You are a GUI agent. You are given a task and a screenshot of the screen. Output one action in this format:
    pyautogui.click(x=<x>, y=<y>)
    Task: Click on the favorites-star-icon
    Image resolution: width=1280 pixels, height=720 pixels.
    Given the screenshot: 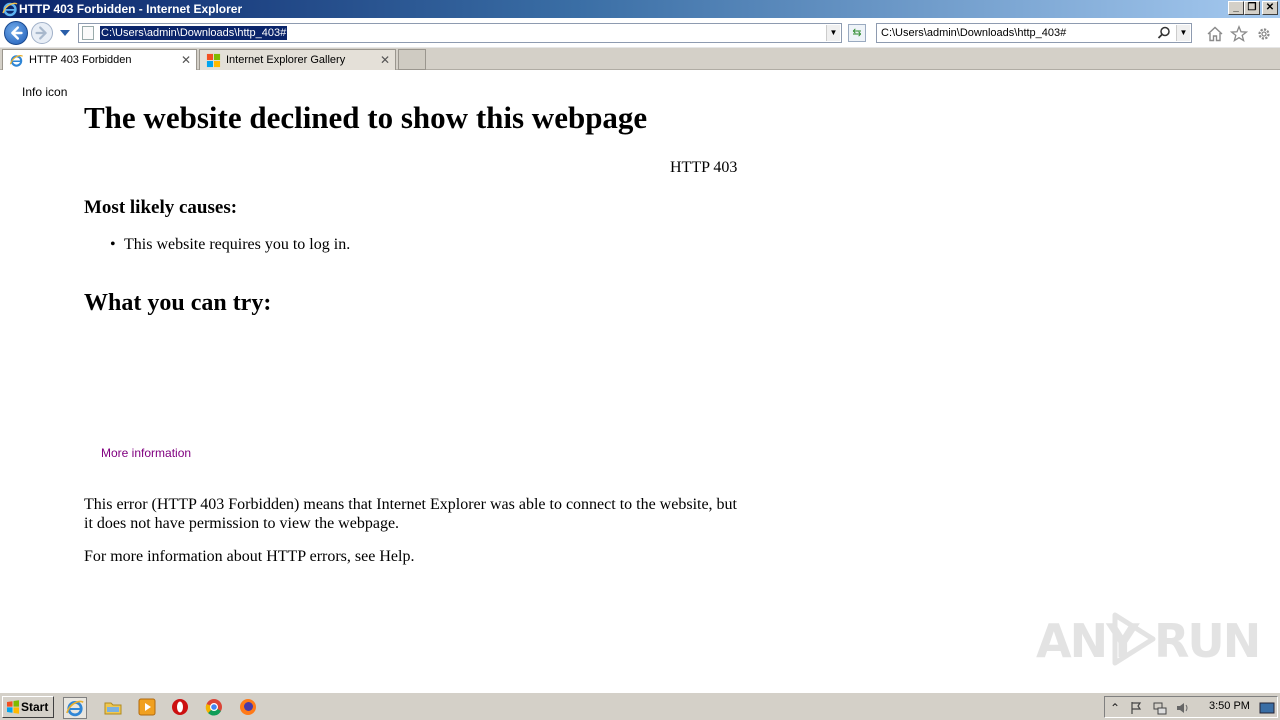 What is the action you would take?
    pyautogui.click(x=1239, y=34)
    